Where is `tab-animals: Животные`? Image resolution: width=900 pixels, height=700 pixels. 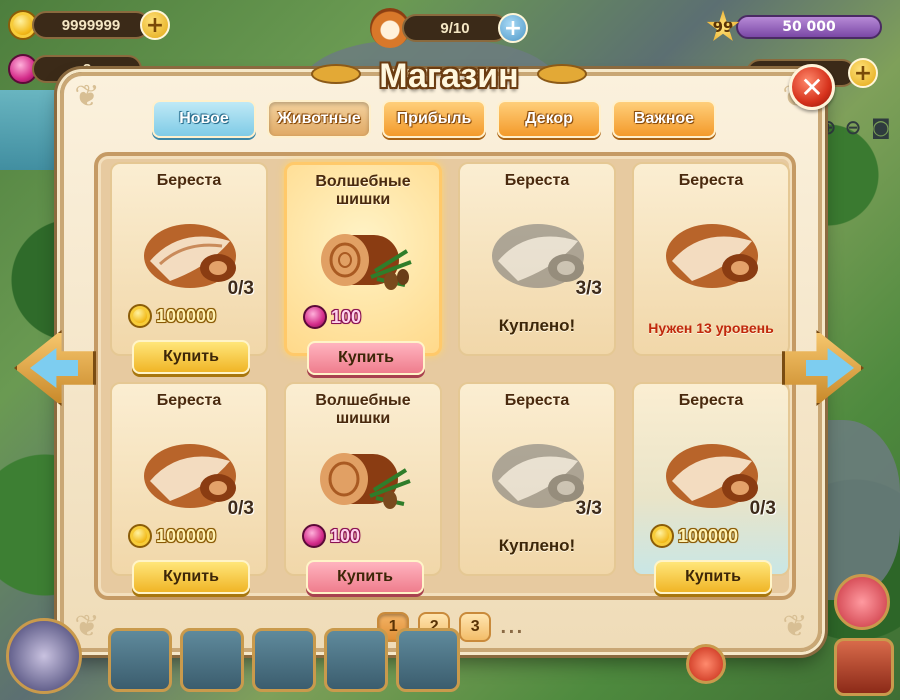 tab-animals: Животные is located at coordinates (319, 119).